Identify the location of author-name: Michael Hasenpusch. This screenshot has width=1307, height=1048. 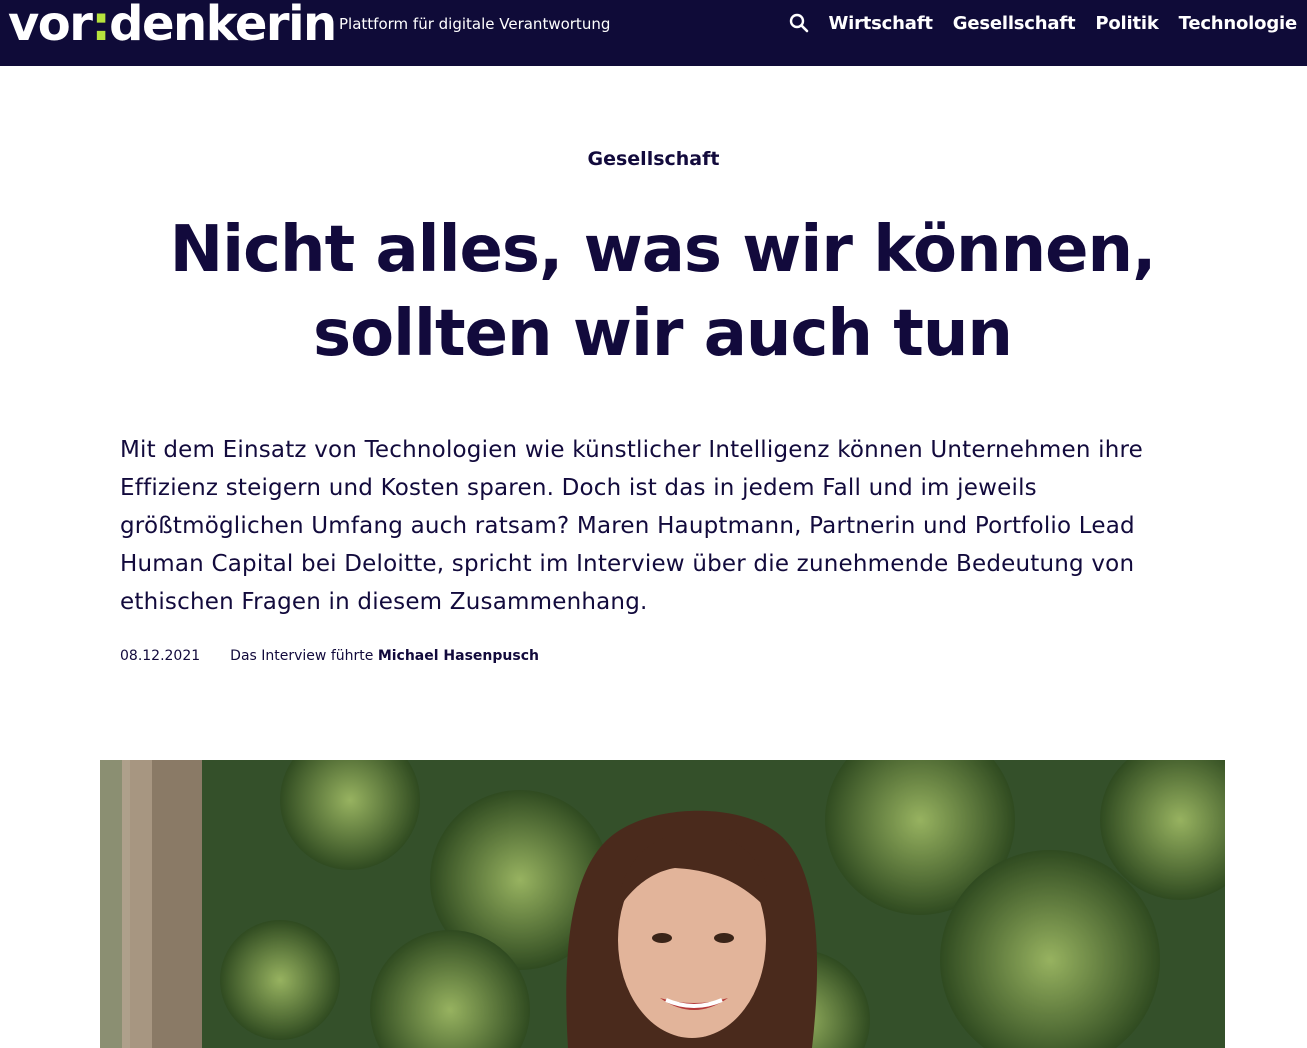
(458, 656).